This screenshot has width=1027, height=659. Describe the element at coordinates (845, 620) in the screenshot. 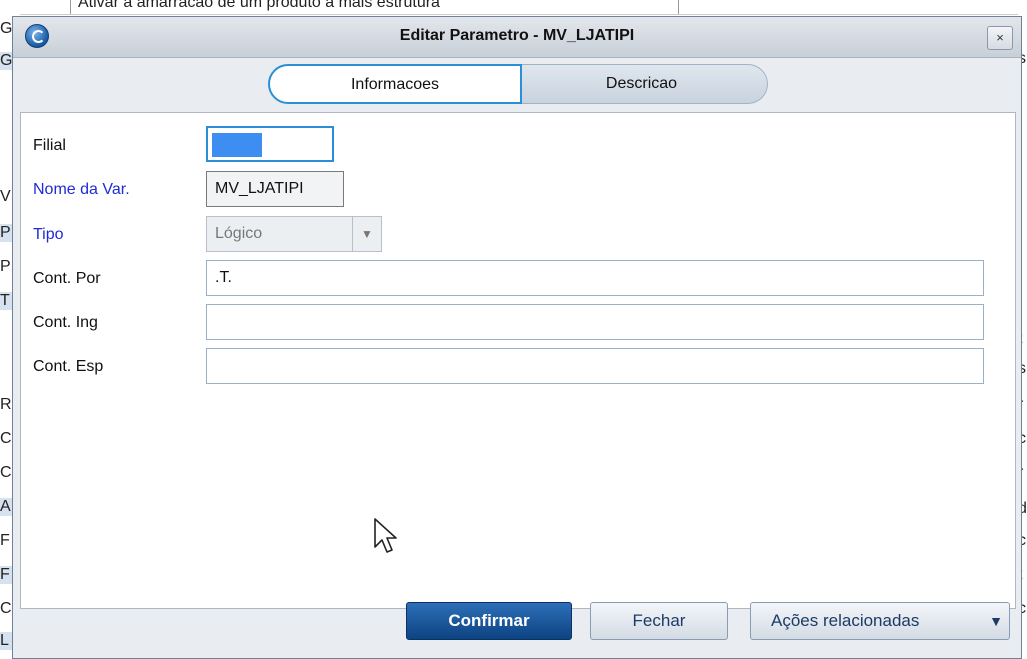

I see `related-actions-label: Ações relacionadas` at that location.